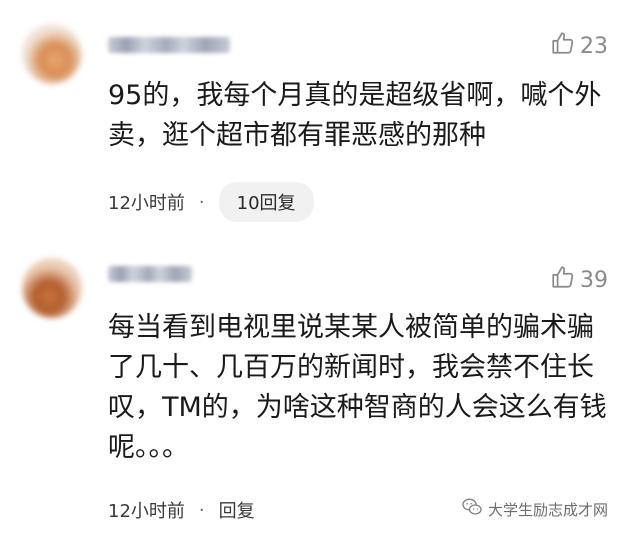 The height and width of the screenshot is (536, 620). Describe the element at coordinates (594, 280) in the screenshot. I see `like-count: 39` at that location.